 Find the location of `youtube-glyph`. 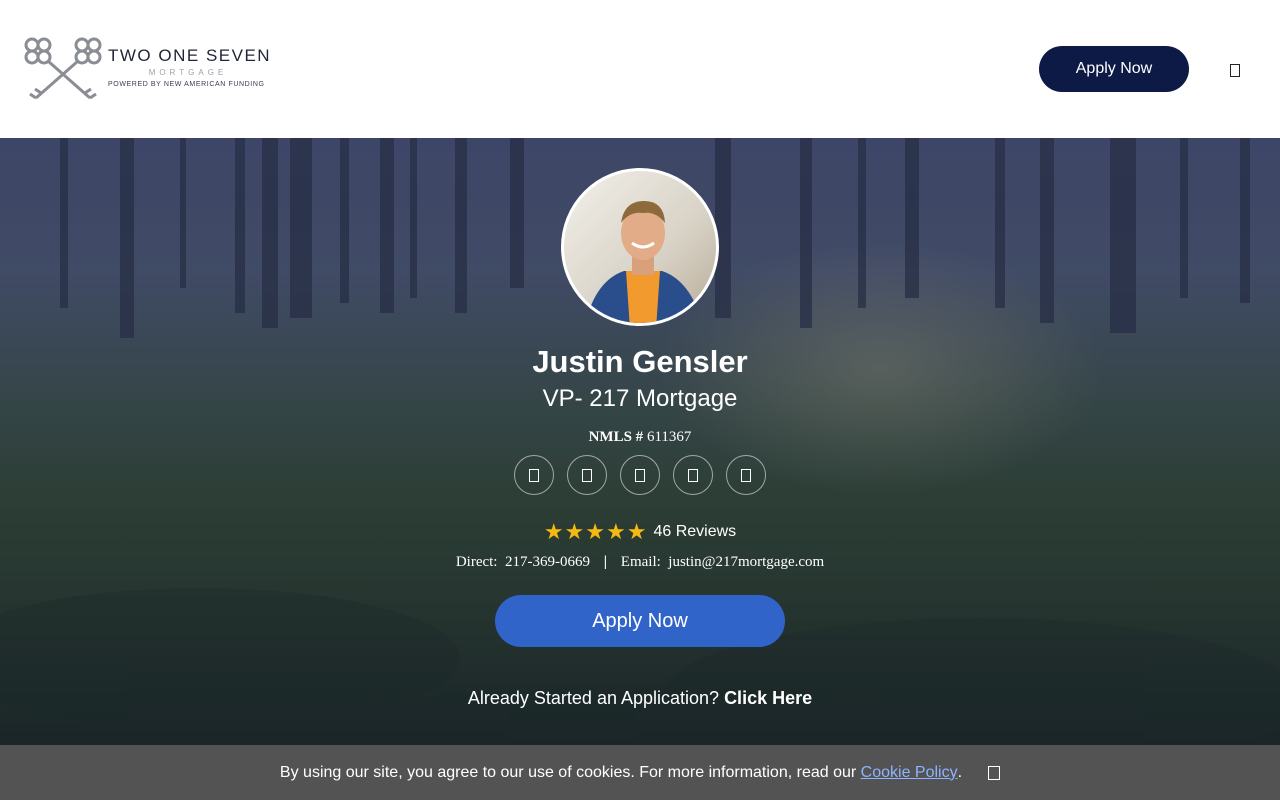

youtube-glyph is located at coordinates (746, 475).